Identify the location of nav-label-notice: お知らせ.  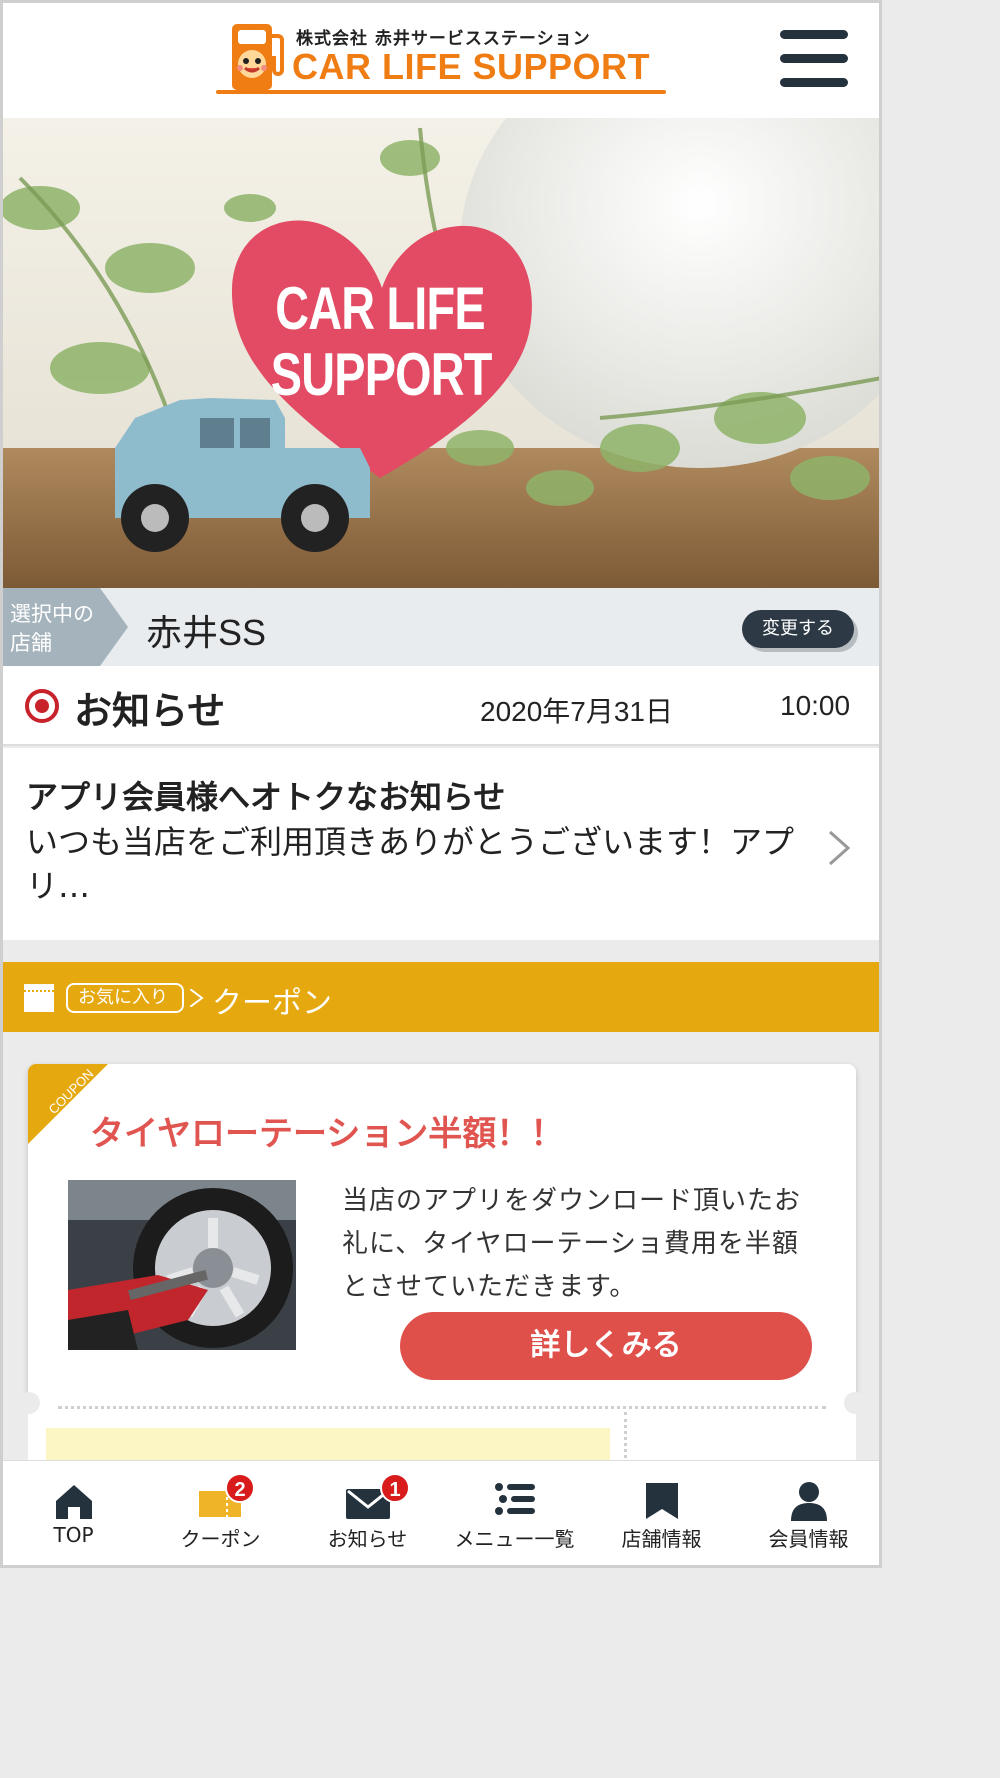
(367, 1539).